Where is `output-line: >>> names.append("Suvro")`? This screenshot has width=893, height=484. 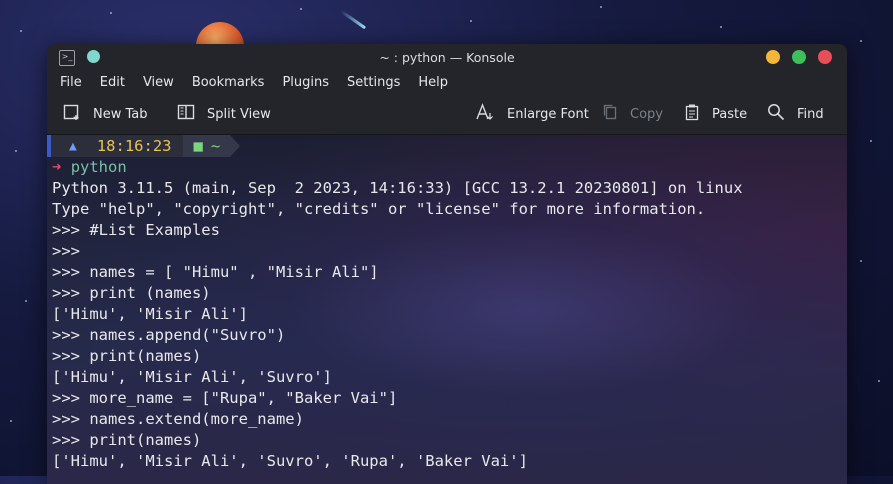 output-line: >>> names.append("Suvro") is located at coordinates (169, 335).